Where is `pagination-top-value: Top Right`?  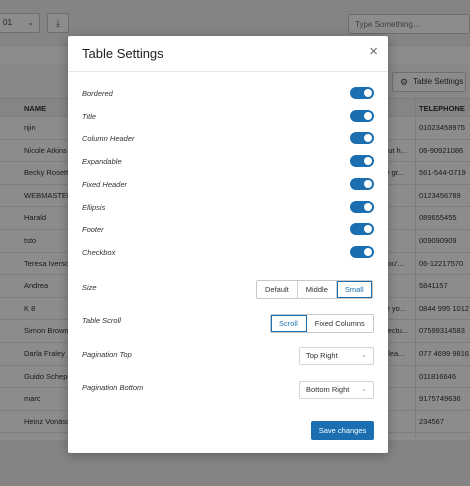 pagination-top-value: Top Right is located at coordinates (322, 355).